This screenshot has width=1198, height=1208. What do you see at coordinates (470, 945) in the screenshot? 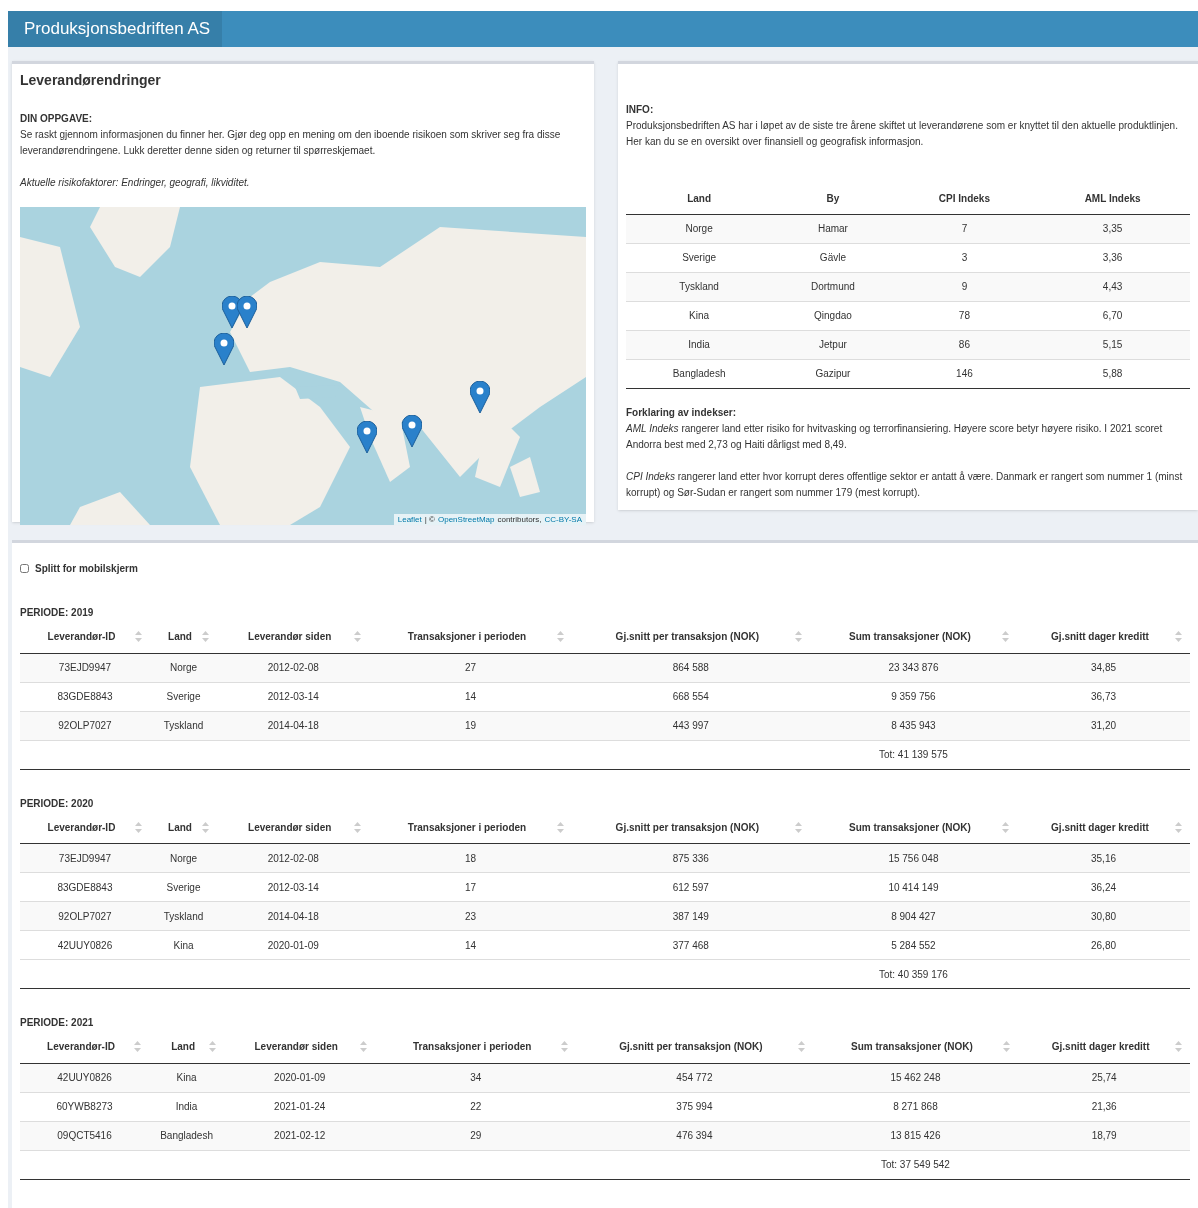
I see `table-cell: 14` at bounding box center [470, 945].